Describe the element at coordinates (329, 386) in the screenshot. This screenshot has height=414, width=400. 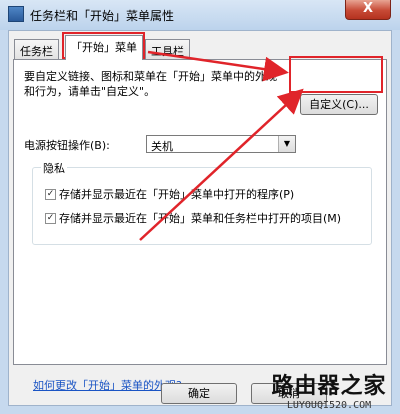
I see `watermark-logo: 路由器之家` at that location.